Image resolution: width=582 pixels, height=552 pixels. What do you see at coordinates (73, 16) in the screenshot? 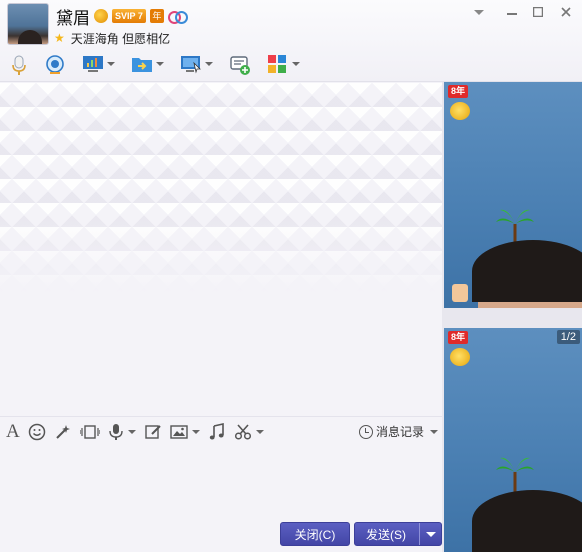
I see `contact-nickname: 黛眉` at bounding box center [73, 16].